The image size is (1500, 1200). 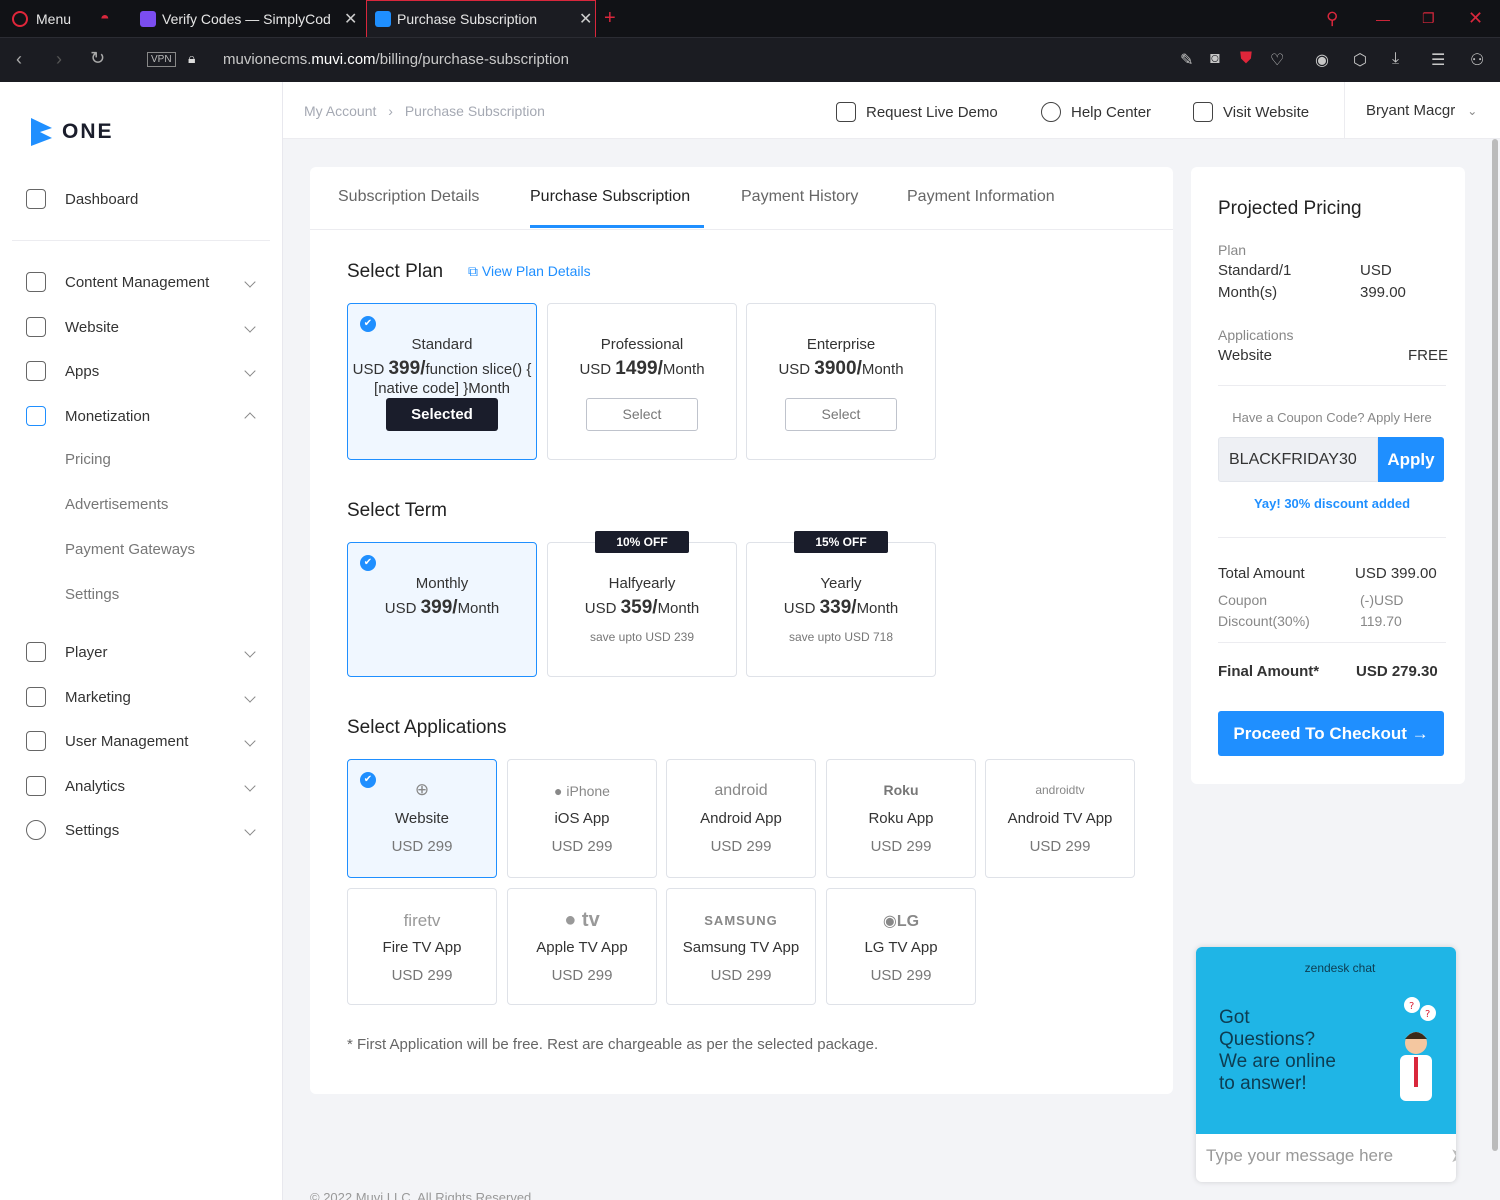 I want to click on app-name: Samsung TV App, so click(x=741, y=947).